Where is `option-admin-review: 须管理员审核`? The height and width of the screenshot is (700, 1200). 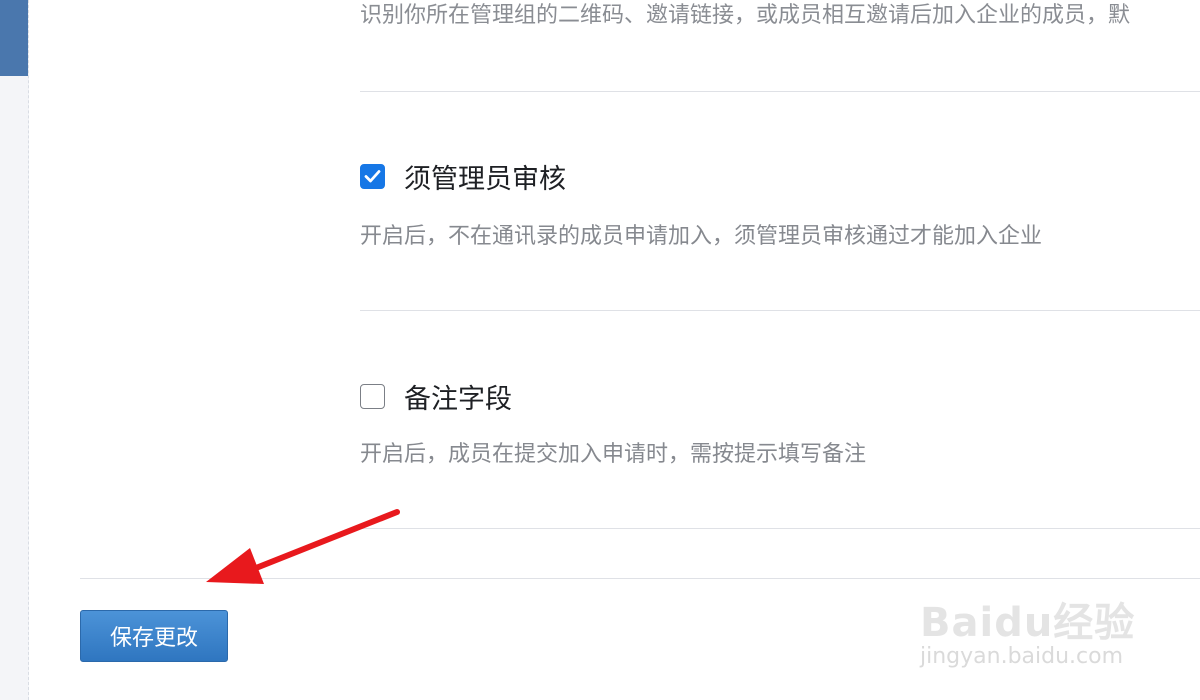
option-admin-review: 须管理员审核 is located at coordinates (463, 177).